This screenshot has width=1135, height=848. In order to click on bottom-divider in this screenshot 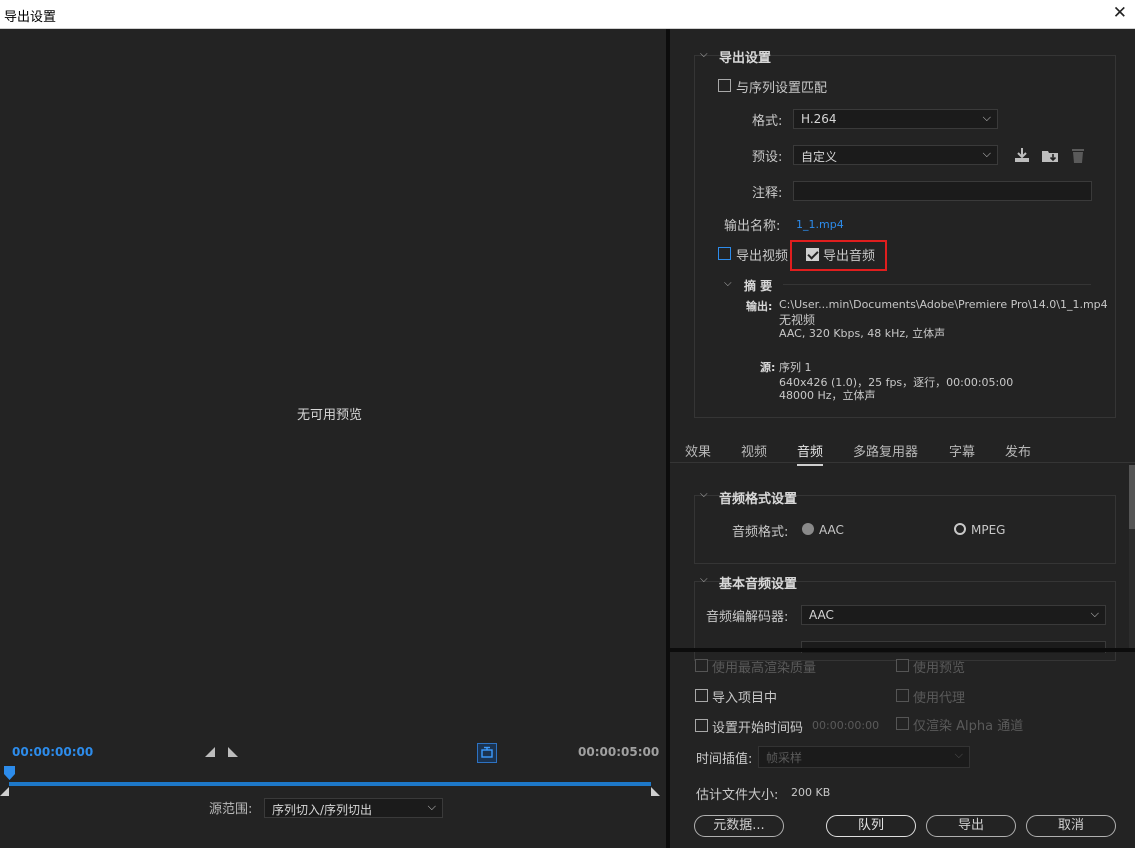, I will do `click(902, 650)`.